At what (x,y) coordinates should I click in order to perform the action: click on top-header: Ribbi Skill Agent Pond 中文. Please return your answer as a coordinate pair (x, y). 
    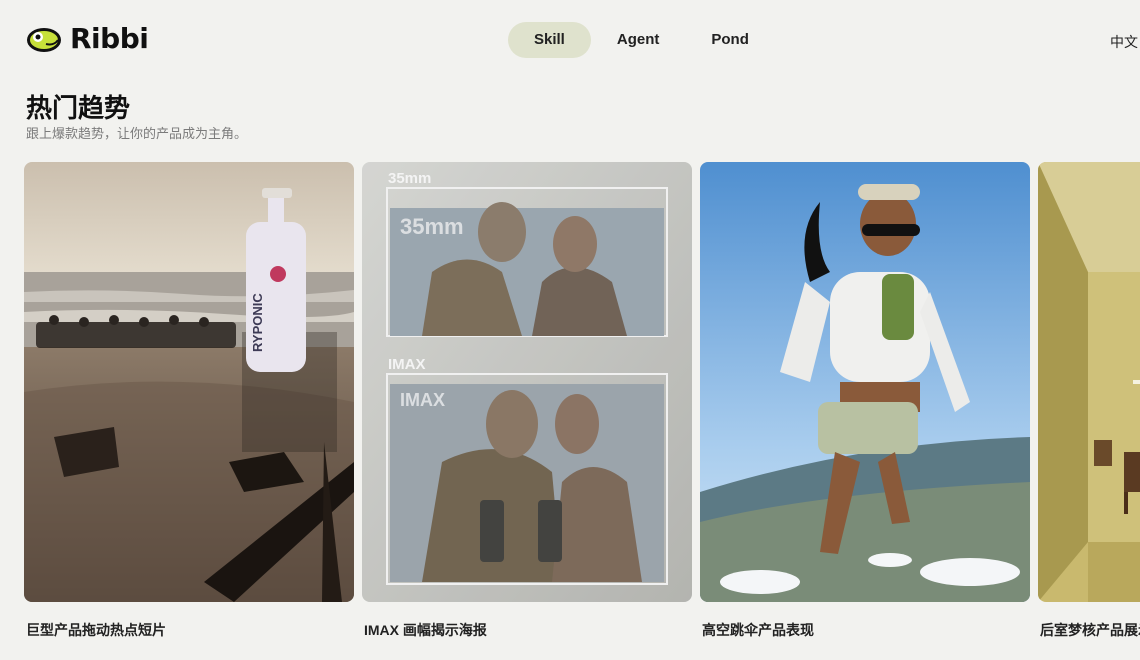
    Looking at the image, I should click on (570, 40).